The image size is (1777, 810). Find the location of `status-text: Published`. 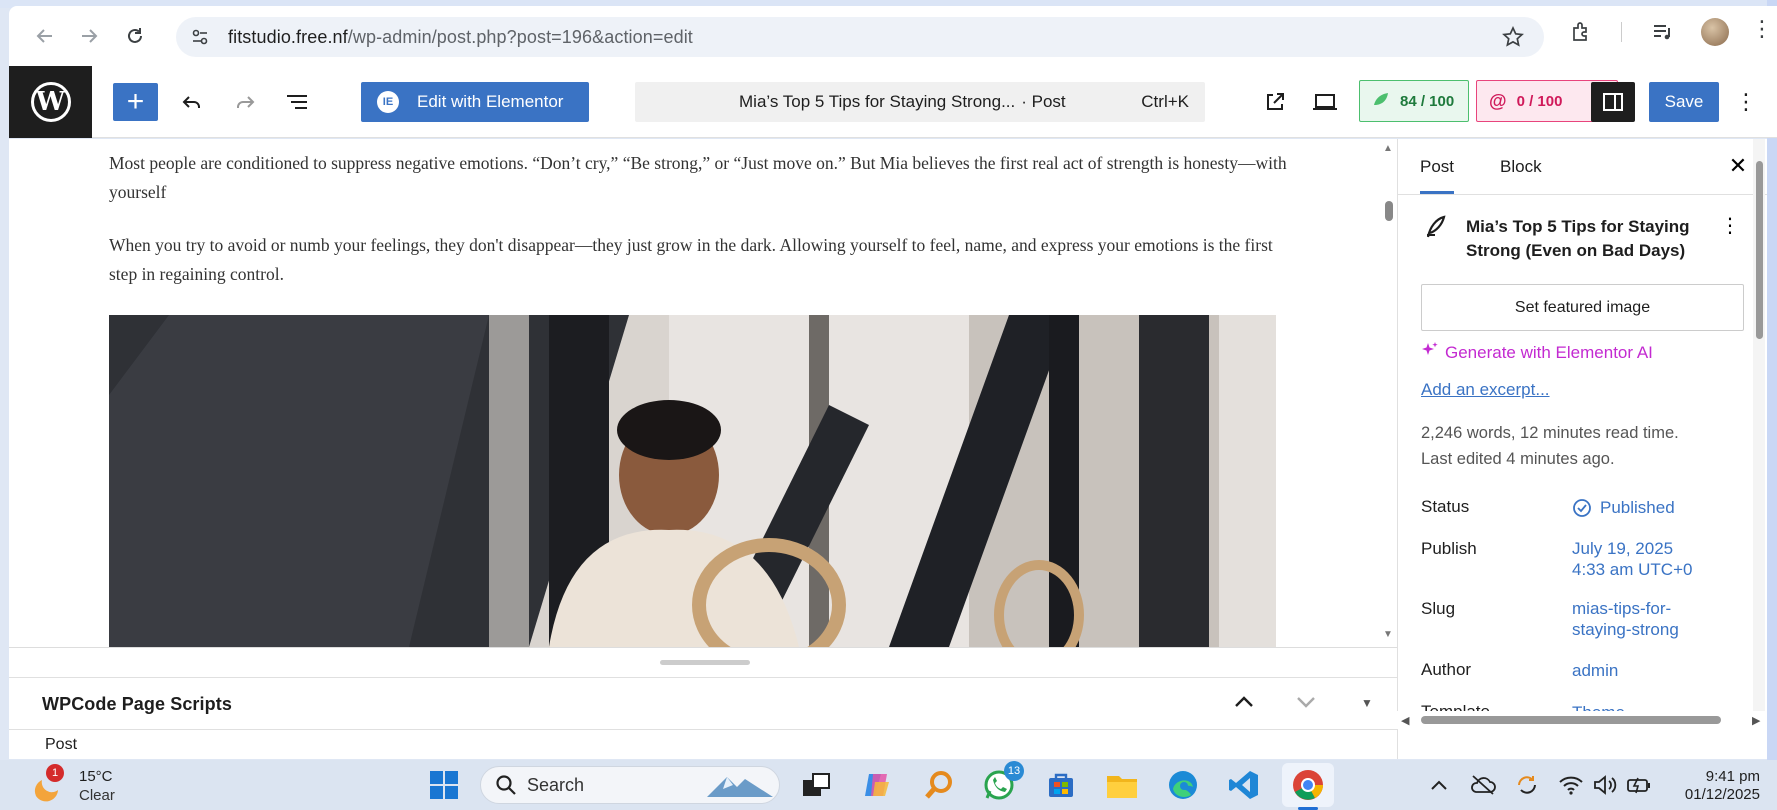

status-text: Published is located at coordinates (1637, 507).